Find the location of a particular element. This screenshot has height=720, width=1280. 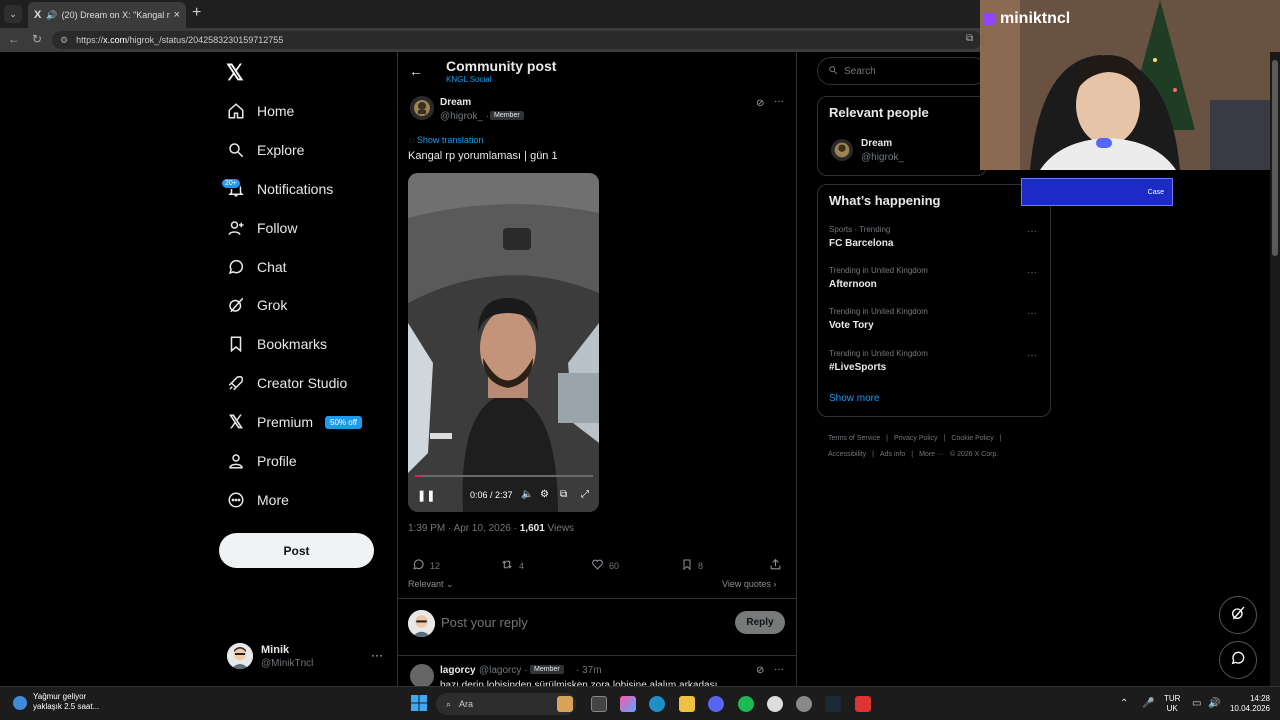

footer-link: Ads info is located at coordinates (892, 454).